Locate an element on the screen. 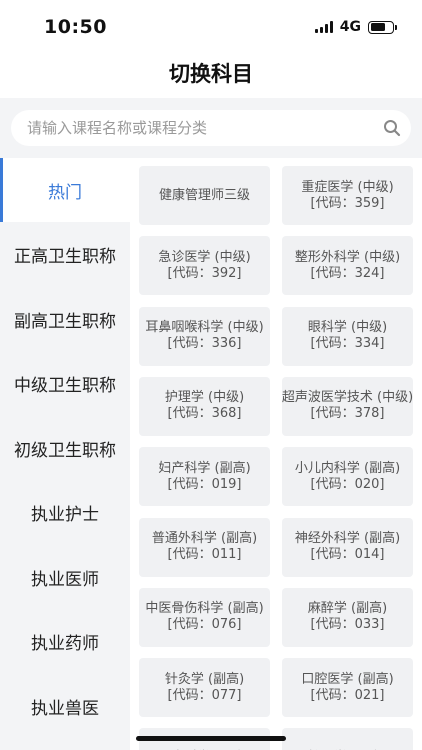 The height and width of the screenshot is (750, 422). sidebar-item: 执业兽医 is located at coordinates (65, 706).